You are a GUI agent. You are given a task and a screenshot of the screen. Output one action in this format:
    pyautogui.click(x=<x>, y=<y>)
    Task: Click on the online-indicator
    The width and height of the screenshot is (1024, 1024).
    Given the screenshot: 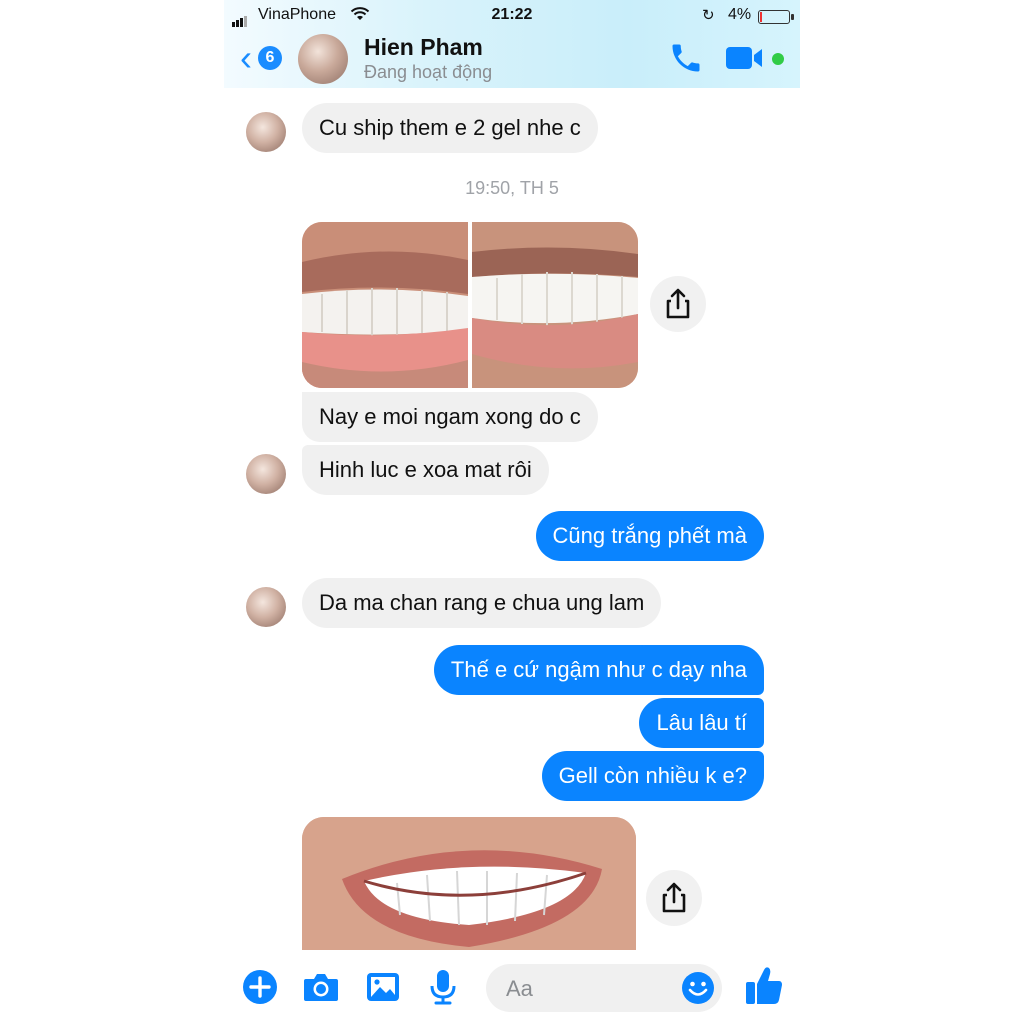 What is the action you would take?
    pyautogui.click(x=778, y=59)
    